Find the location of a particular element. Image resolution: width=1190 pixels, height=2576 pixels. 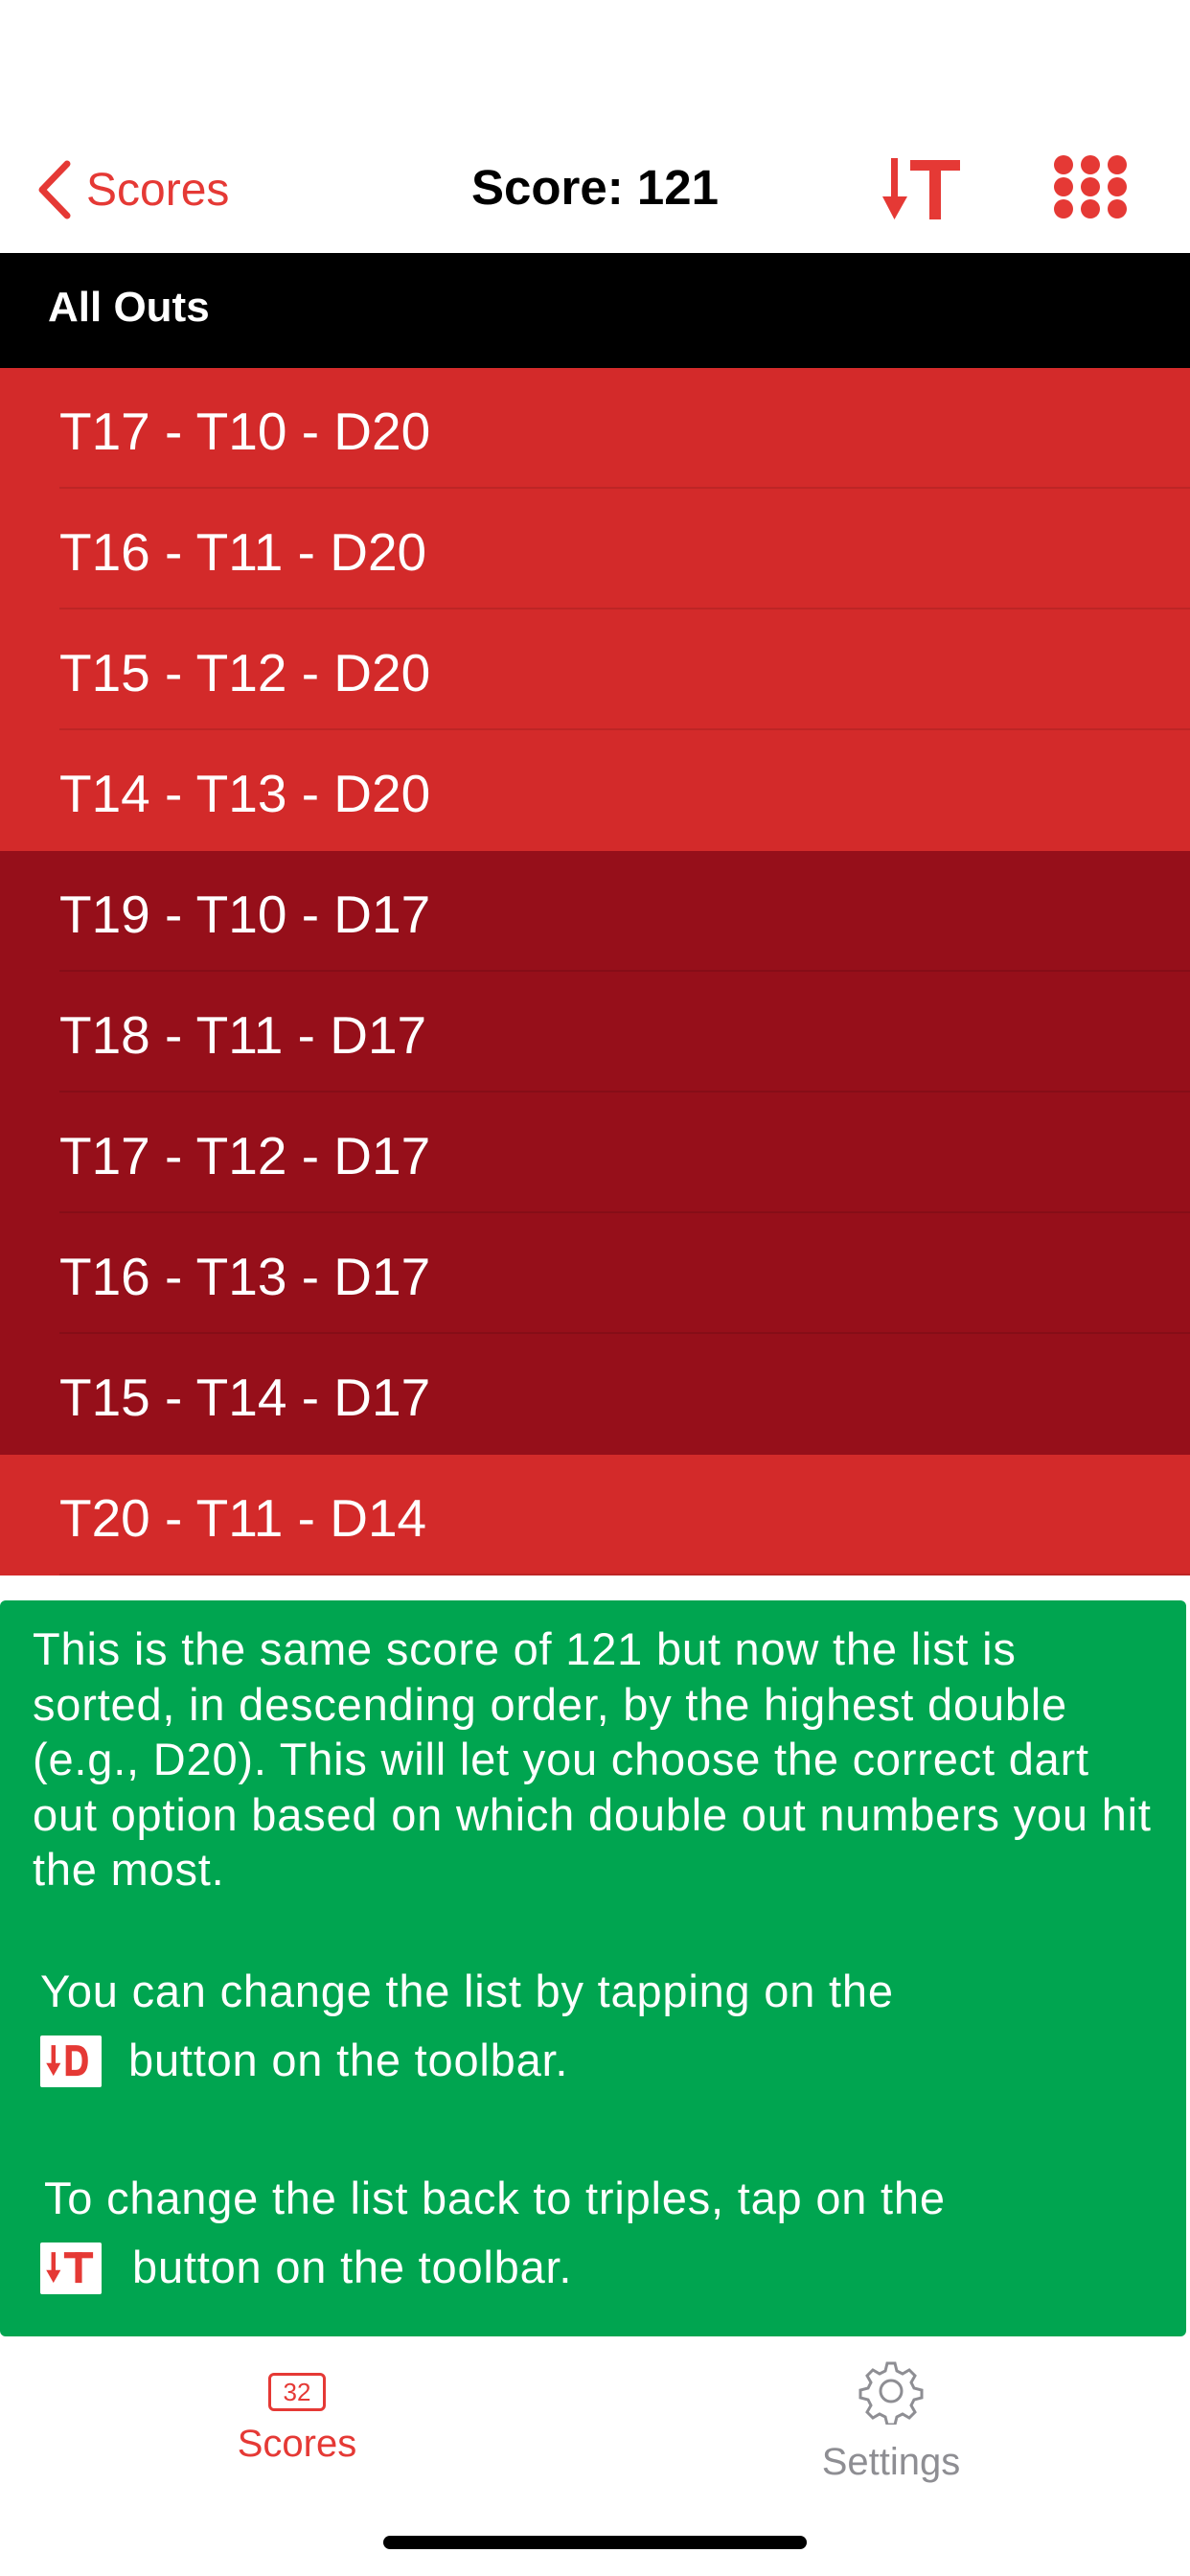

list-item-label: T20 - T11 - D14 is located at coordinates (243, 1518).